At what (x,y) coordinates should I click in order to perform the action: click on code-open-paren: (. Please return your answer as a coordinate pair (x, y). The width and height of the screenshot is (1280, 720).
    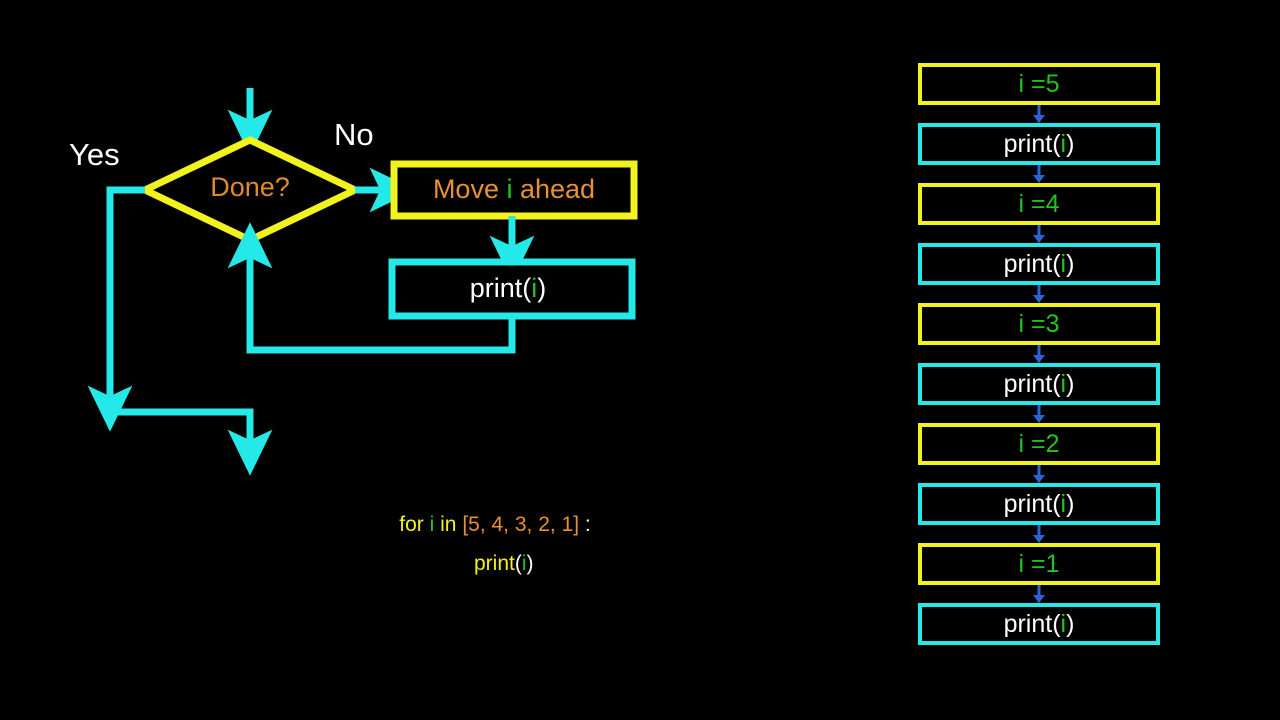
    Looking at the image, I should click on (518, 563).